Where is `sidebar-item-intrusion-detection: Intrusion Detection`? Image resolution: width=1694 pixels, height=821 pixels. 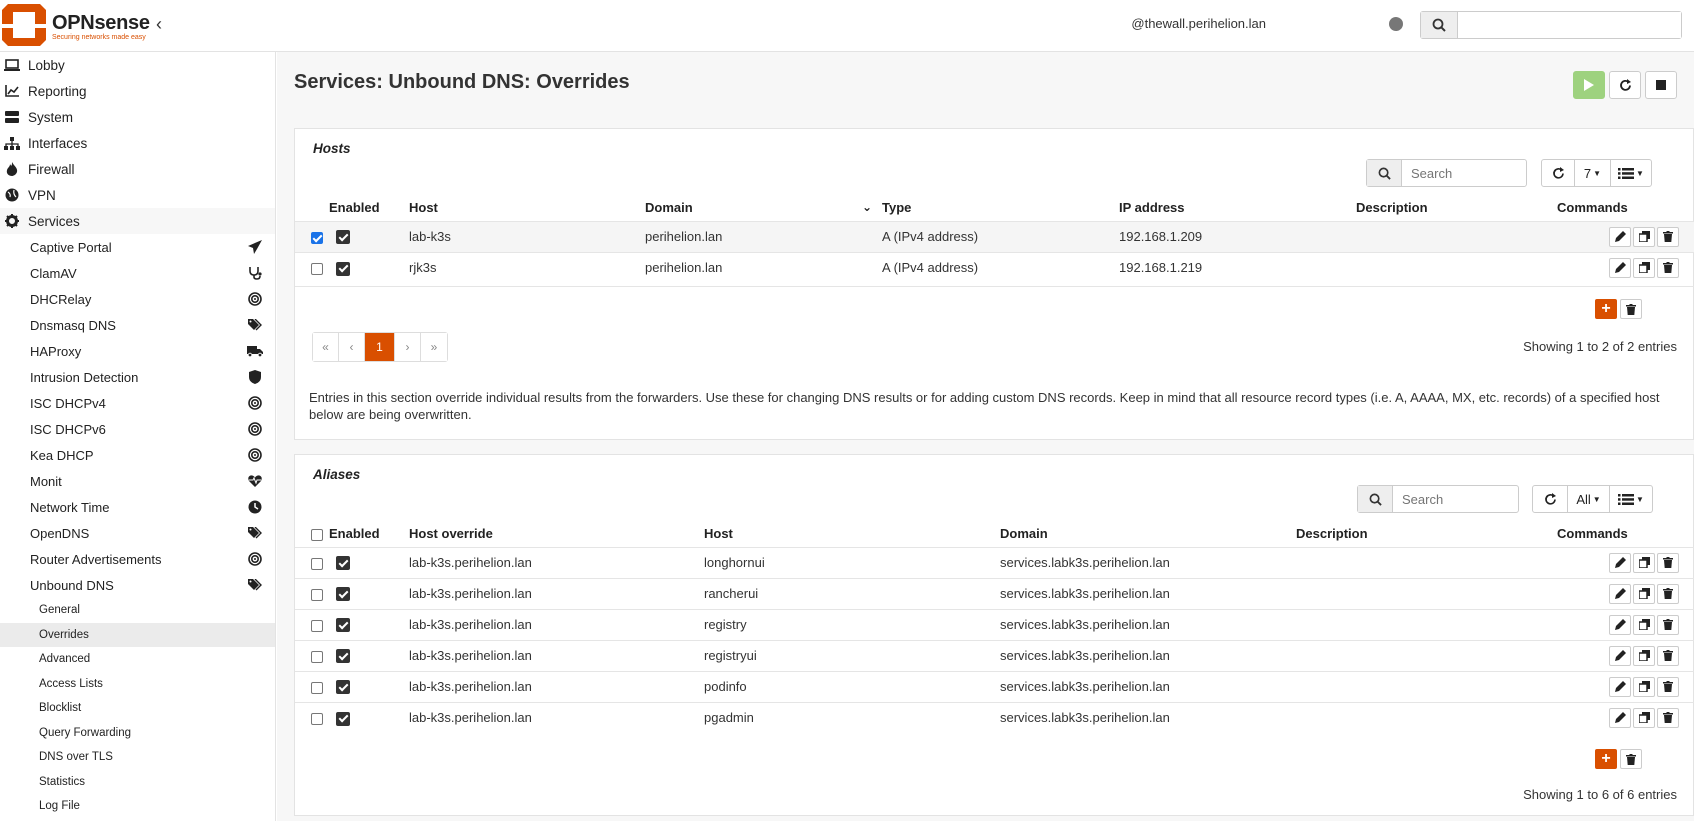
sidebar-item-intrusion-detection: Intrusion Detection is located at coordinates (137, 377).